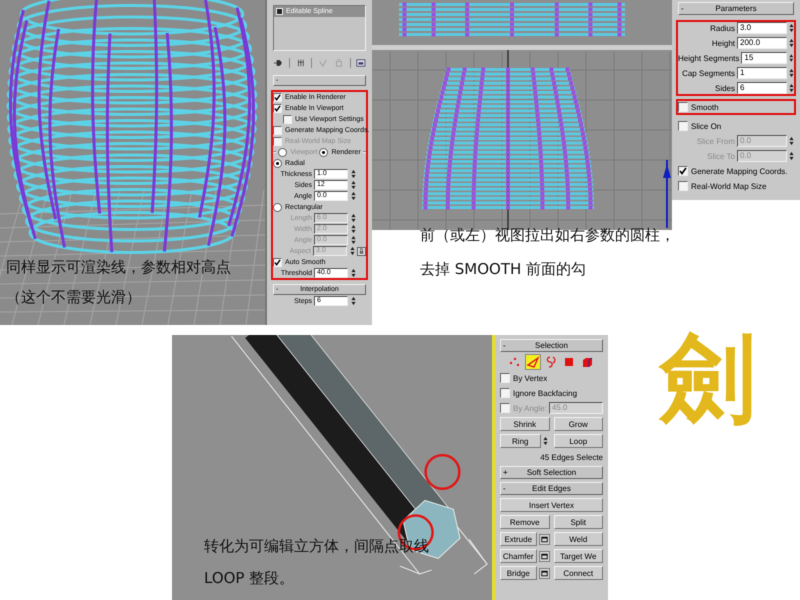 Image resolution: width=800 pixels, height=600 pixels. What do you see at coordinates (578, 556) in the screenshot?
I see `tool-button: Target We` at bounding box center [578, 556].